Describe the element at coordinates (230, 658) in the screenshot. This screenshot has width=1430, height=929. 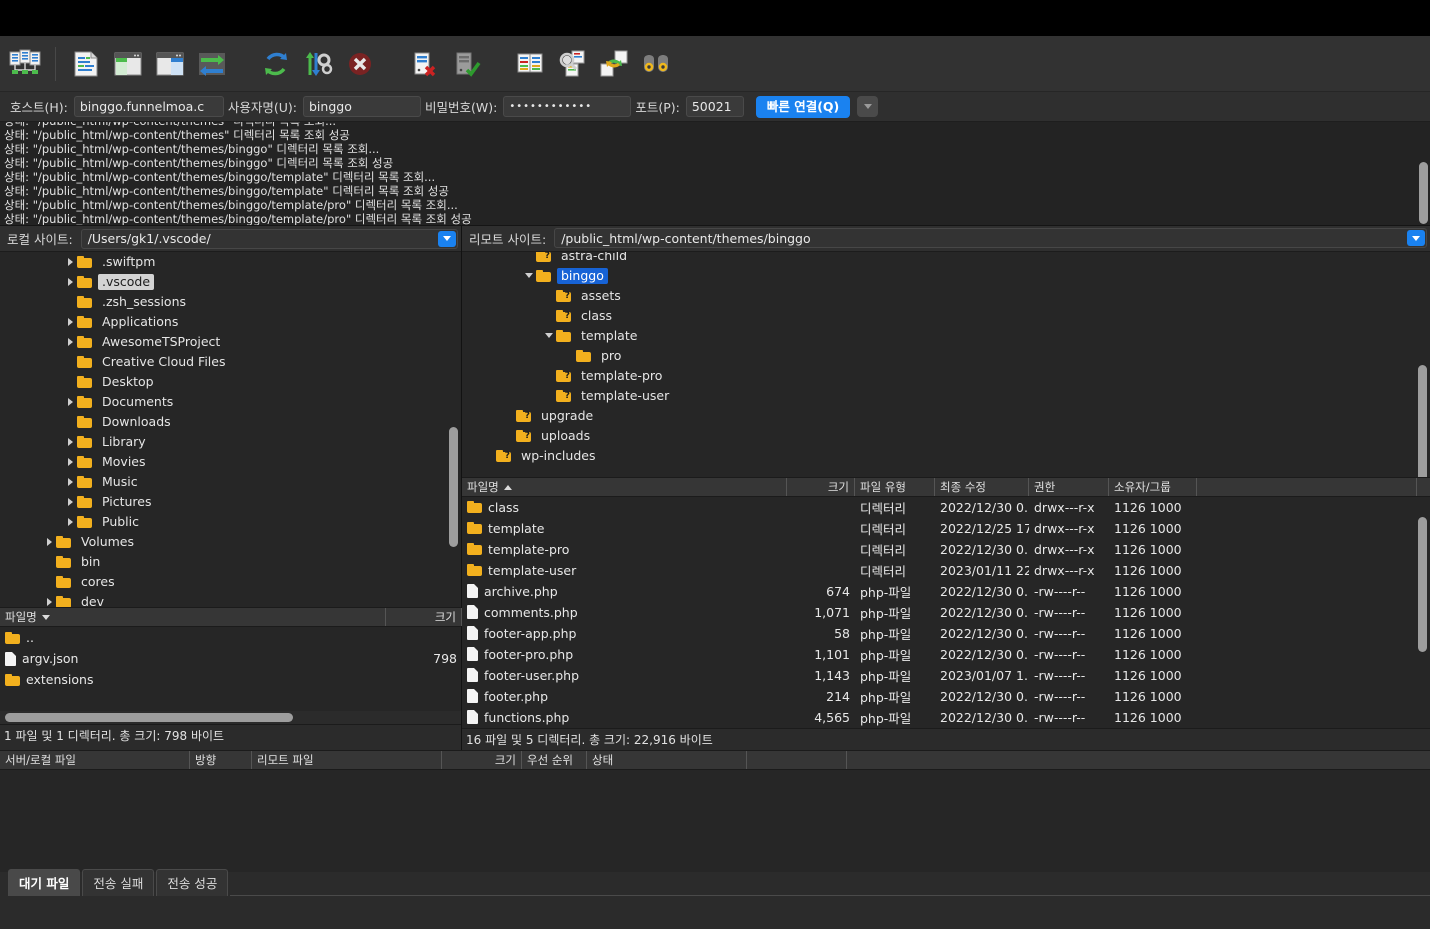
I see `table-row: argv.json 798` at that location.